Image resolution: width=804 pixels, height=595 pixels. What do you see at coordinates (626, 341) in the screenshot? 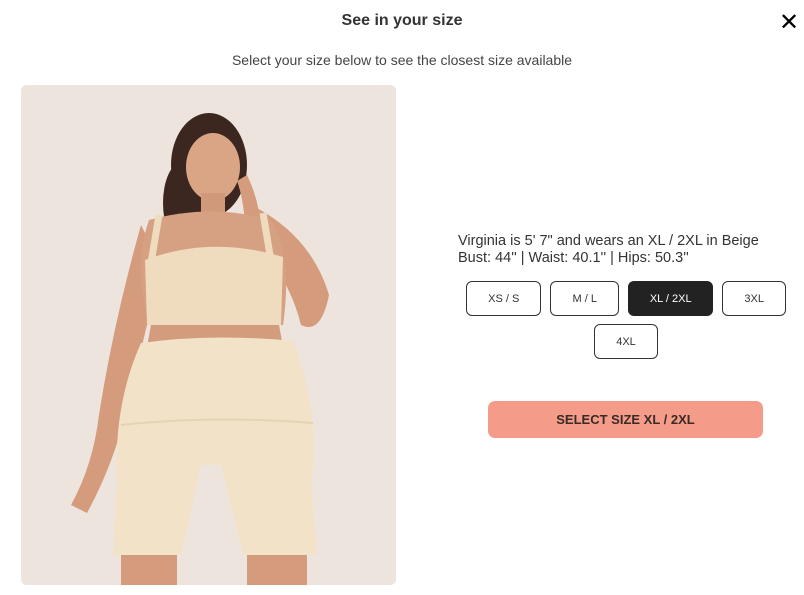
I see `size-option-4xl: 4XL` at bounding box center [626, 341].